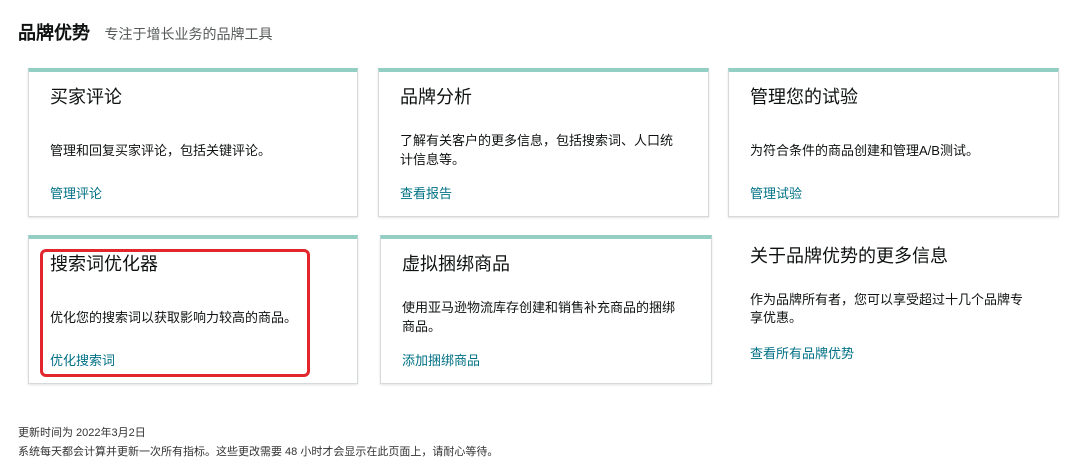 Image resolution: width=1080 pixels, height=467 pixels. I want to click on card-brand-analytics: 品牌分析 了解有关客户的更多信息，包括搜索词、人口统计信息等。 查看报告, so click(543, 142).